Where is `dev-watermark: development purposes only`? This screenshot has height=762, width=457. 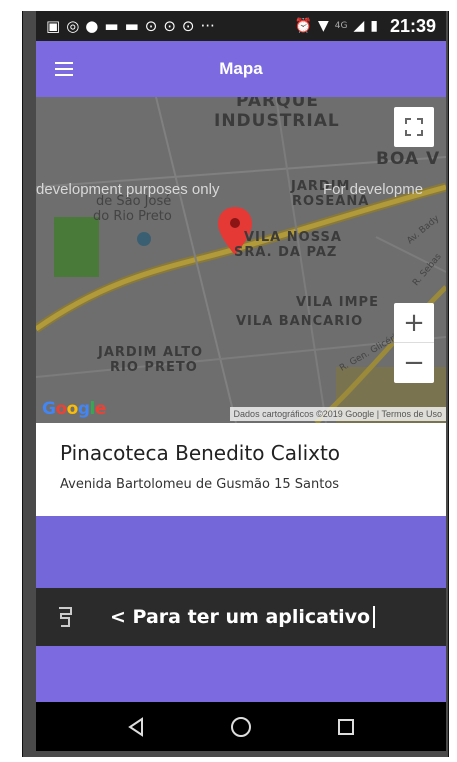 dev-watermark: development purposes only is located at coordinates (128, 189).